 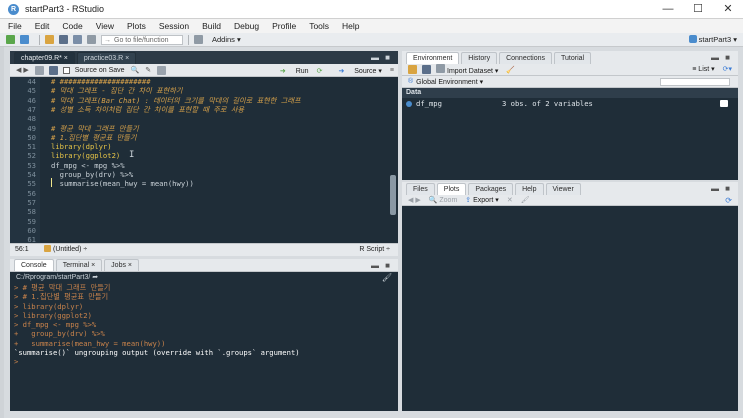 What do you see at coordinates (448, 200) in the screenshot?
I see `zoom-label: Zoom` at bounding box center [448, 200].